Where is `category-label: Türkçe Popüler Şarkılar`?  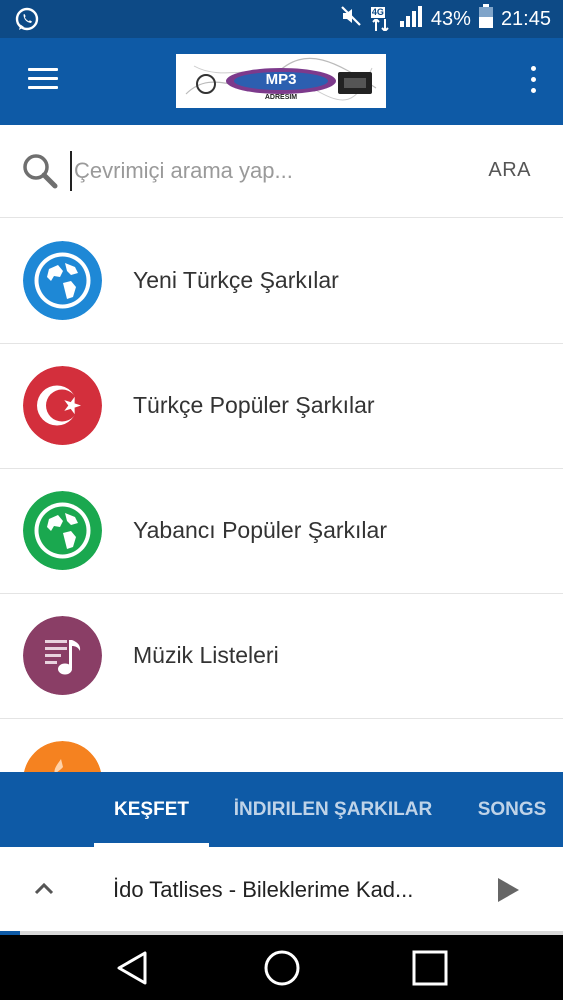 category-label: Türkçe Popüler Şarkılar is located at coordinates (254, 405).